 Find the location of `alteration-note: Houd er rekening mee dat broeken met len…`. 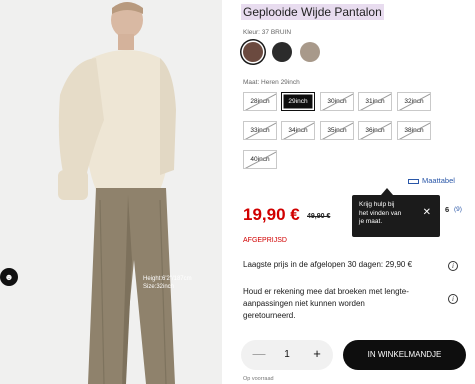

alteration-note: Houd er rekening mee dat broeken met len… is located at coordinates (333, 304).